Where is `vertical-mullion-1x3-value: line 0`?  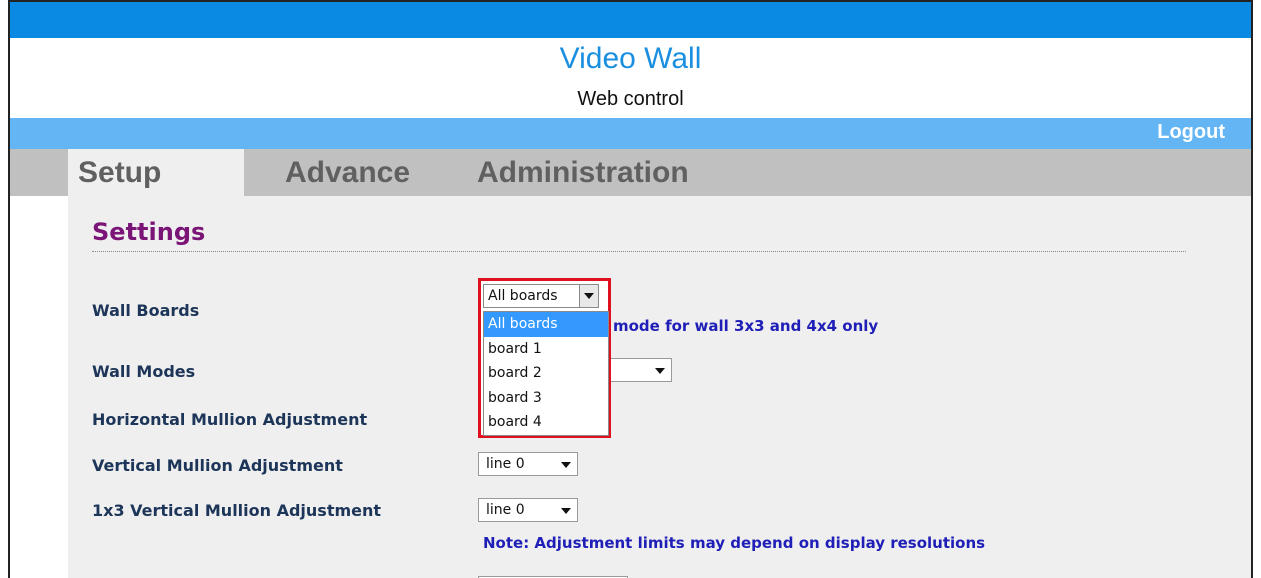 vertical-mullion-1x3-value: line 0 is located at coordinates (505, 510).